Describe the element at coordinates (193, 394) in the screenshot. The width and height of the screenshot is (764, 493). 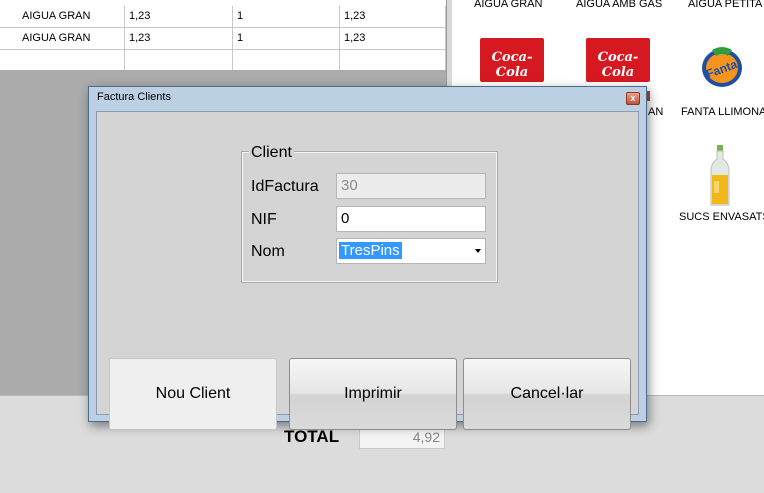
I see `new-client-button: Nou Client` at that location.